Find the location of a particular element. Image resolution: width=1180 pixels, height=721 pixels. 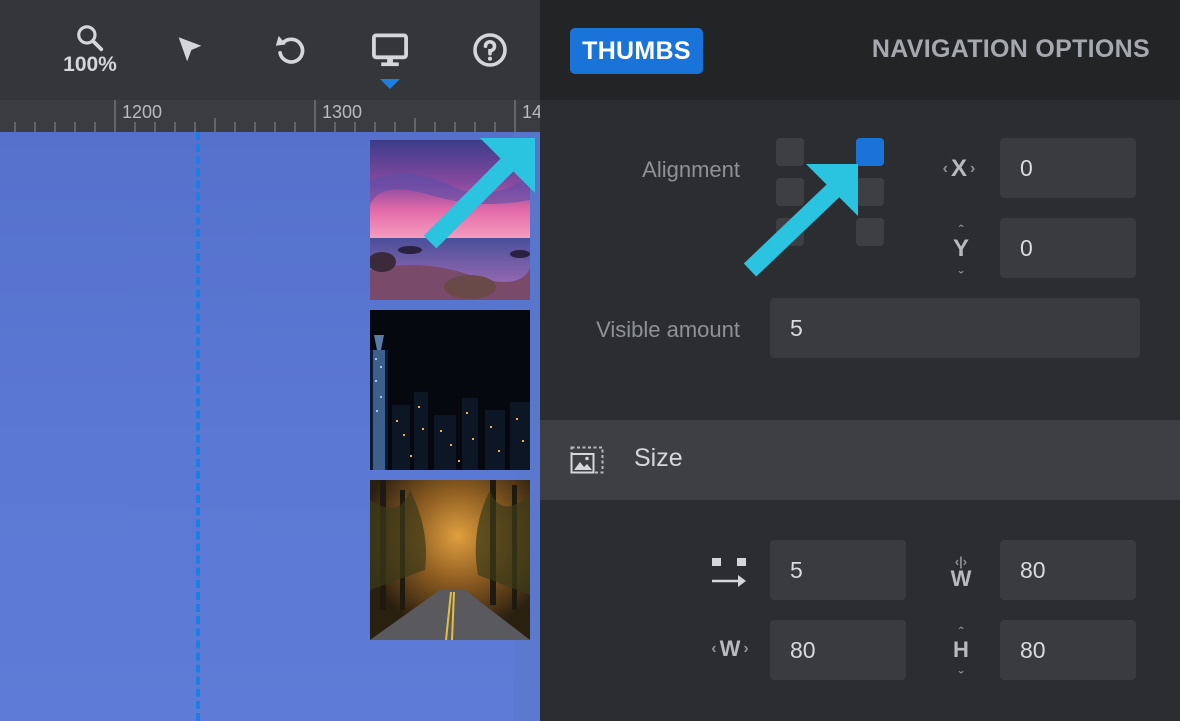

annotation-arrow-icon is located at coordinates (800, 220).